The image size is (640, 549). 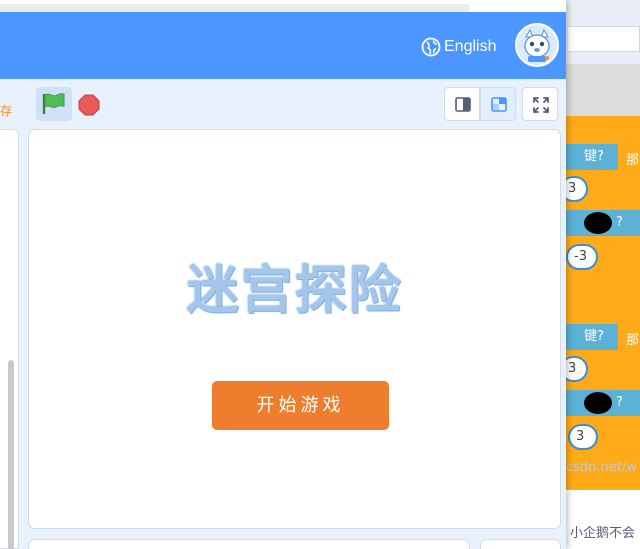 I want to click on fullscreen-icon, so click(x=541, y=105).